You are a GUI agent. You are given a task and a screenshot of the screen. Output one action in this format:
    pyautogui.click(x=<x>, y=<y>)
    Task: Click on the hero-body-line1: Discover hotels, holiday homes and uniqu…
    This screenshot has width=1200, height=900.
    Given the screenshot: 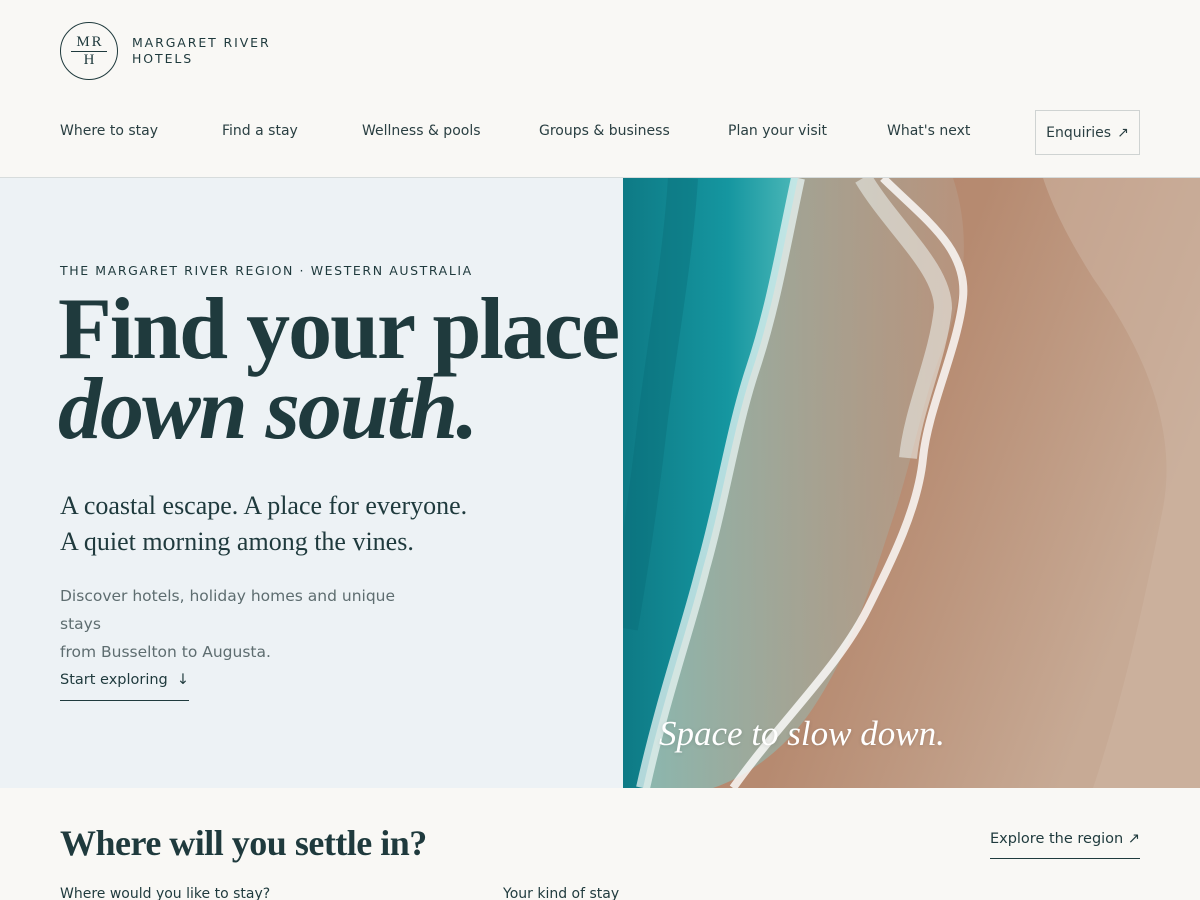 What is the action you would take?
    pyautogui.click(x=228, y=610)
    